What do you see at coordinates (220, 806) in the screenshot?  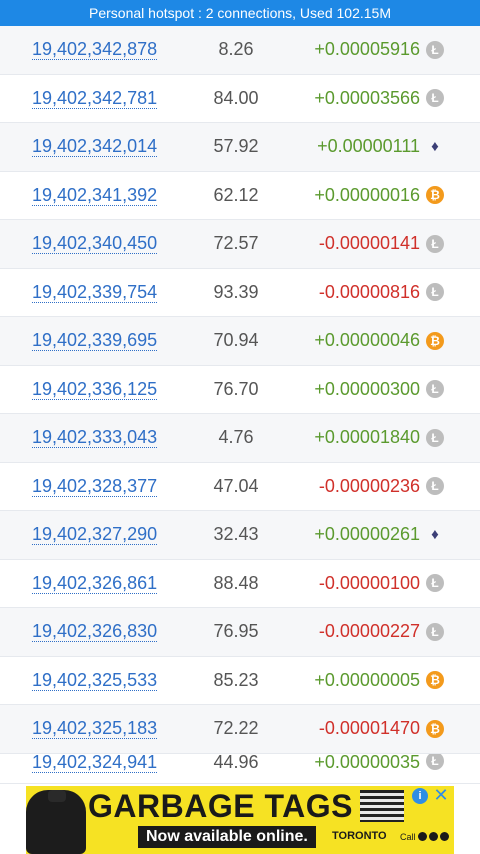 I see `ad-title: GARBAGE TAGS` at bounding box center [220, 806].